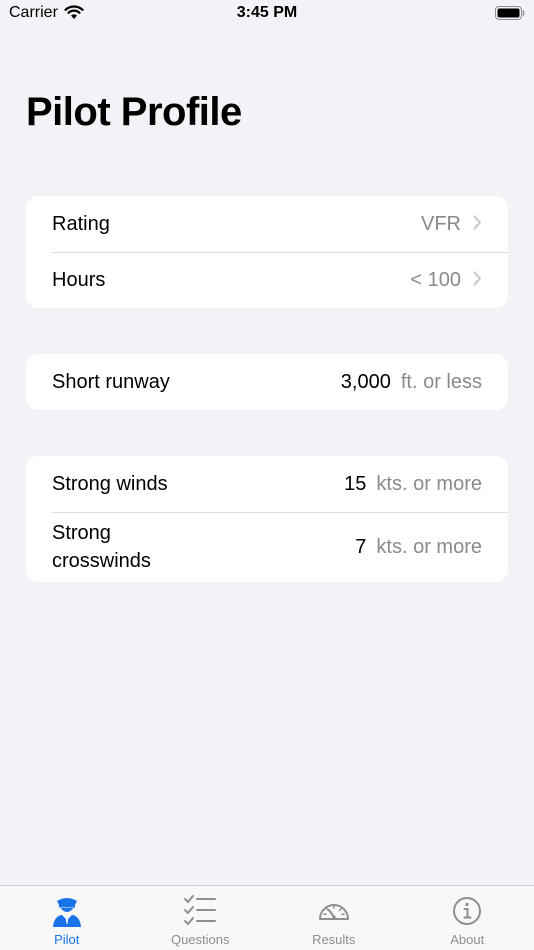  What do you see at coordinates (267, 12) in the screenshot?
I see `status-time: 3:45 PM` at bounding box center [267, 12].